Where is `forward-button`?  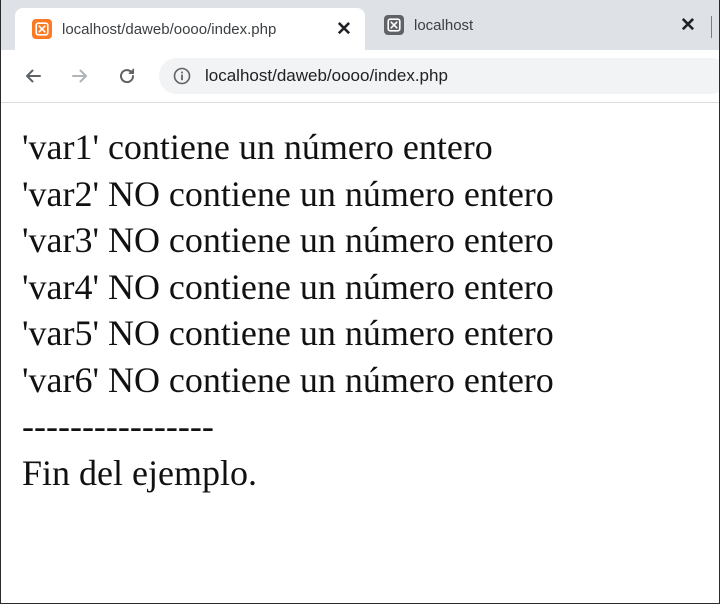
forward-button is located at coordinates (80, 76).